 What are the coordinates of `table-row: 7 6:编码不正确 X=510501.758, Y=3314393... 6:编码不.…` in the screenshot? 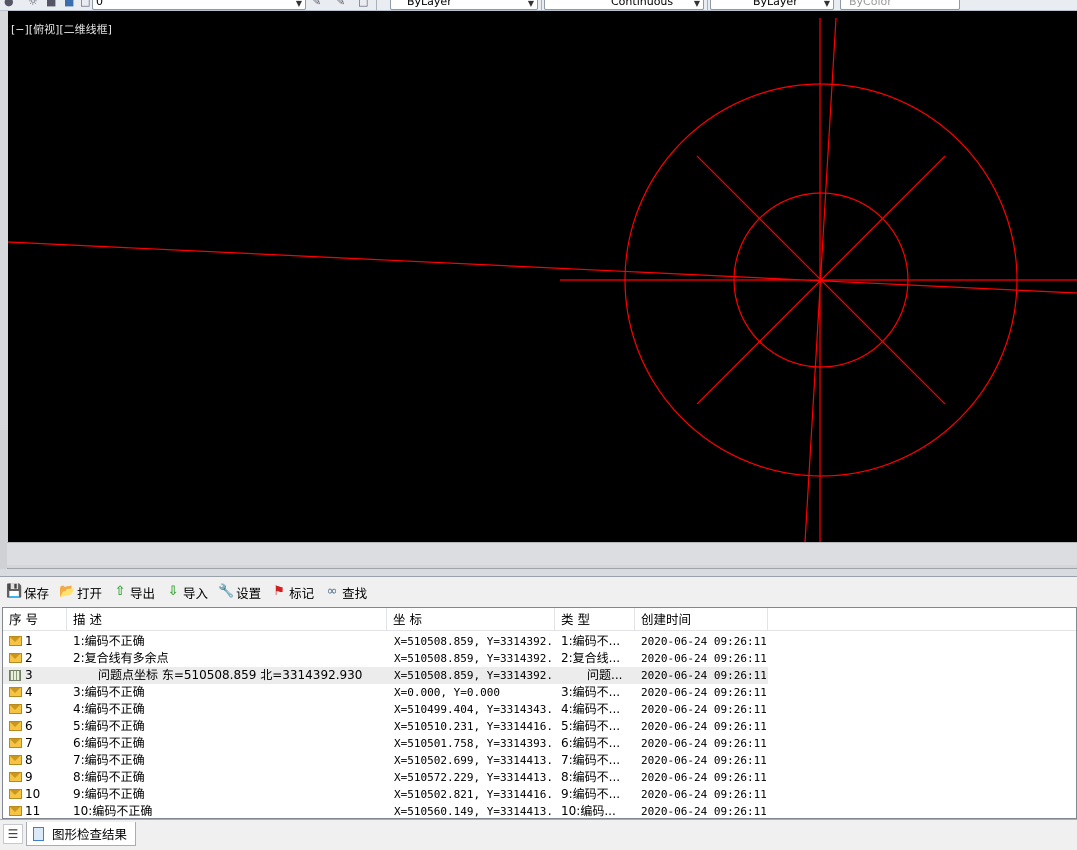 It's located at (385, 743).